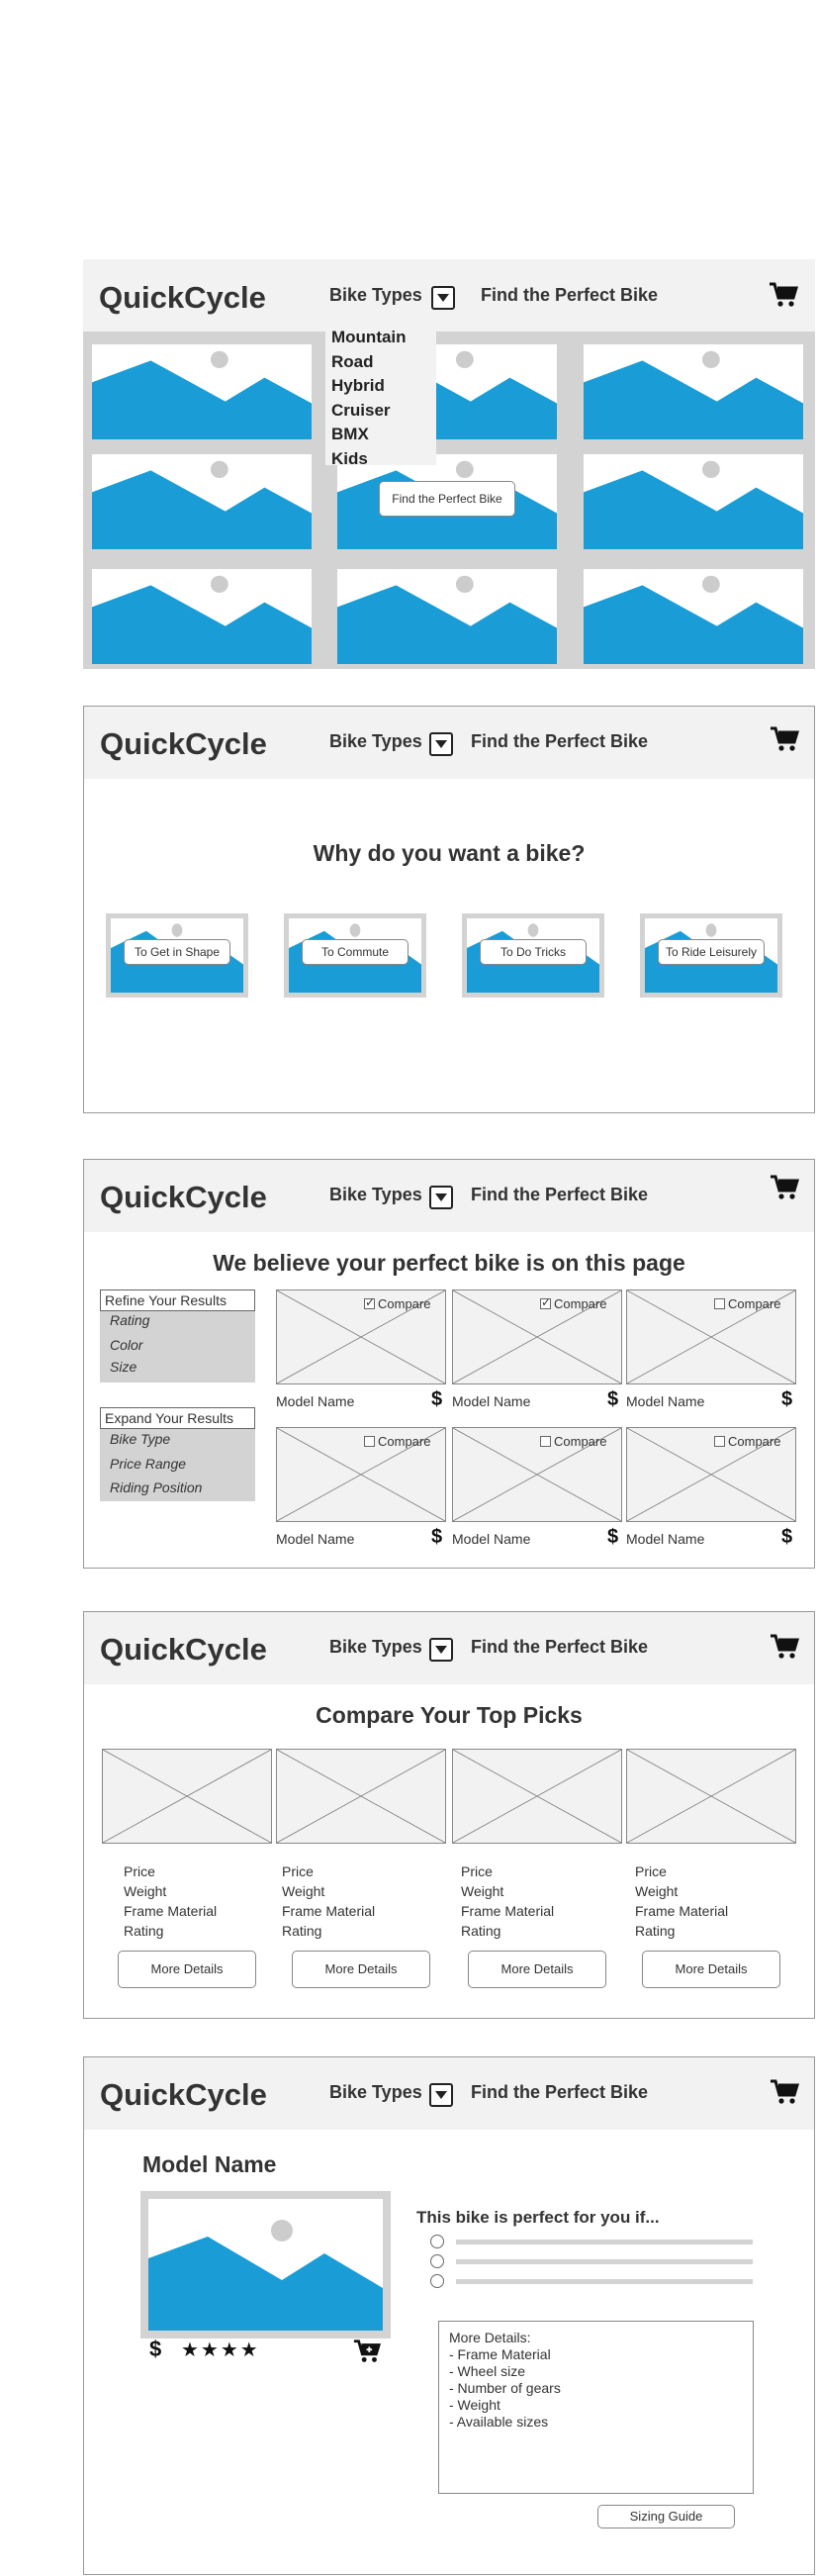 Image resolution: width=818 pixels, height=2576 pixels. What do you see at coordinates (140, 1439) in the screenshot?
I see `filter-bike-type: Bike Type` at bounding box center [140, 1439].